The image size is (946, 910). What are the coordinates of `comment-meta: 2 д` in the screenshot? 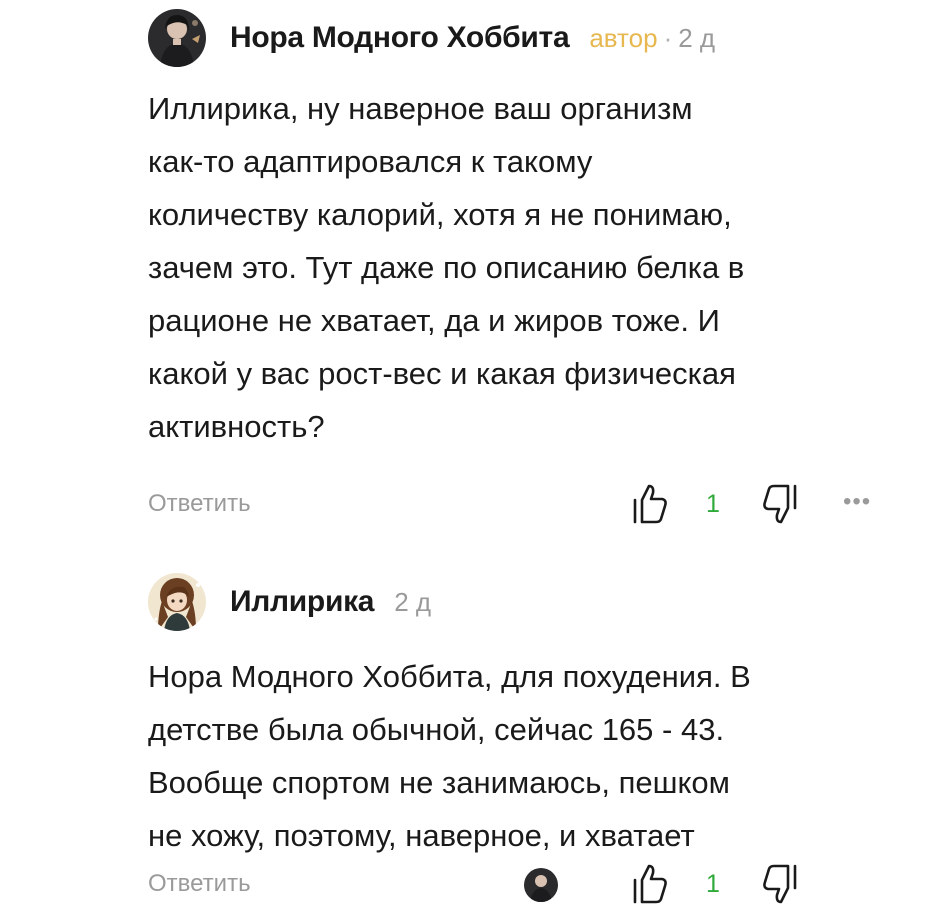 It's located at (412, 602).